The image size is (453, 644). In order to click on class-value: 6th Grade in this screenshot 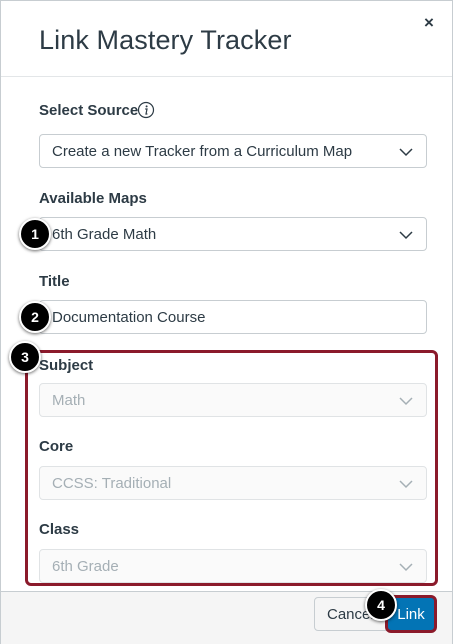, I will do `click(85, 566)`.